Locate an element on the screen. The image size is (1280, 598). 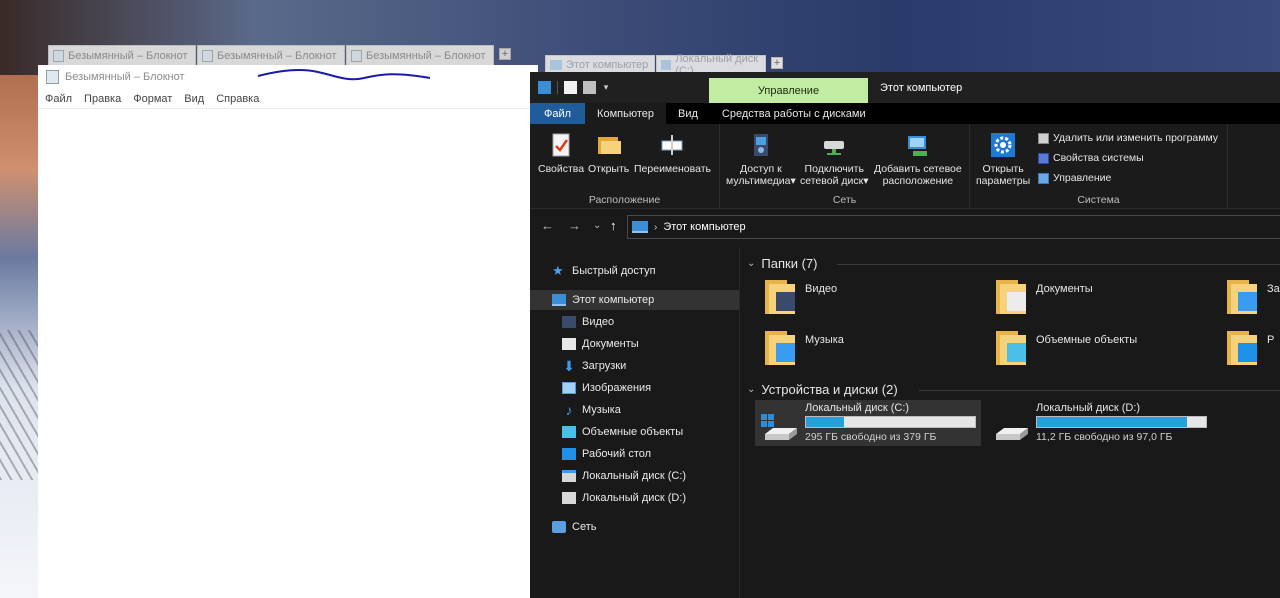
nav-desktop: Рабочий стол is located at coordinates (606, 454).